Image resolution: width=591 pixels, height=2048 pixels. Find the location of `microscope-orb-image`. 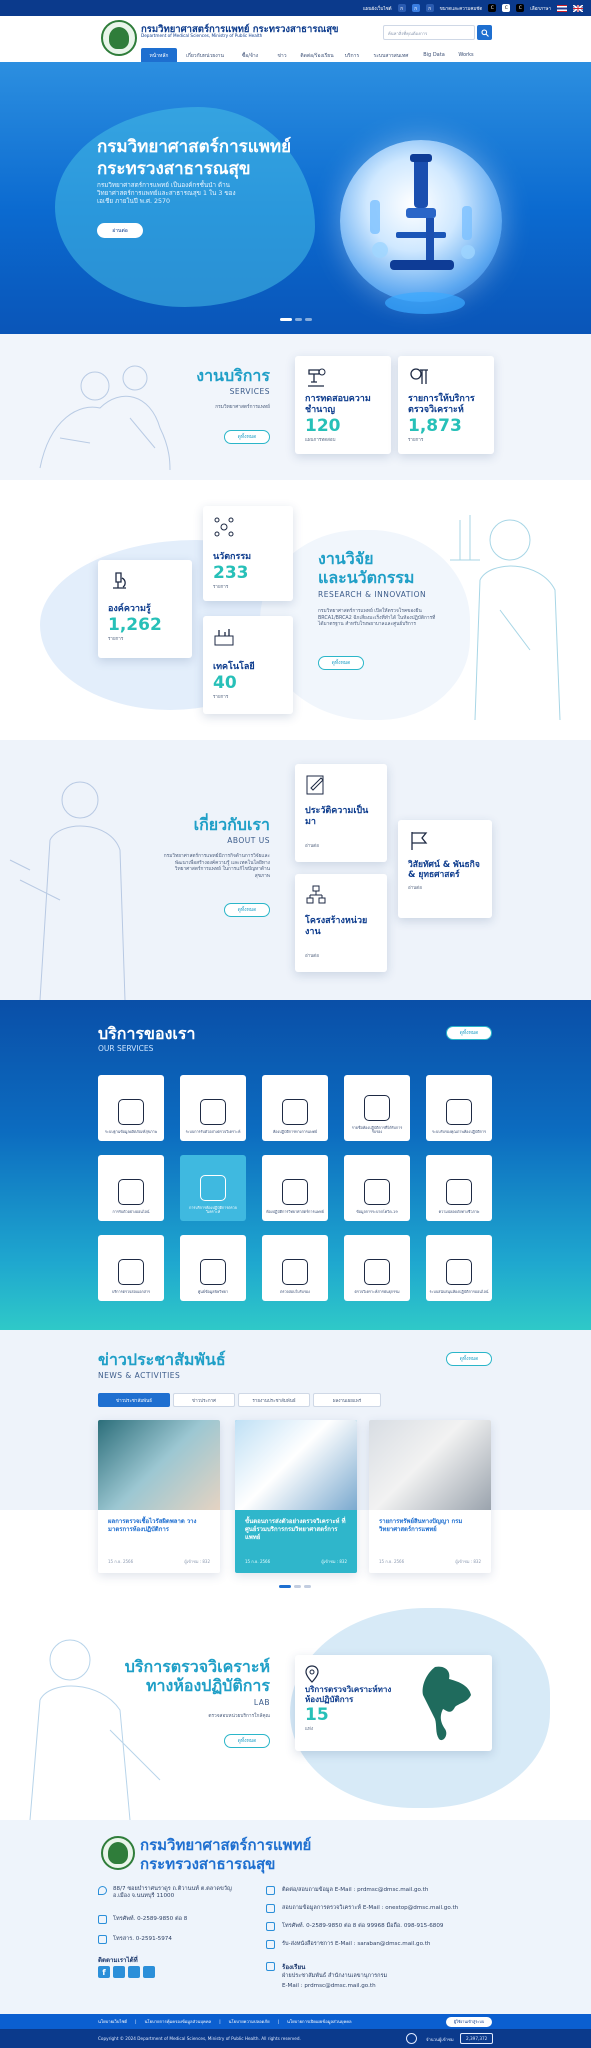

microscope-orb-image is located at coordinates (421, 221).